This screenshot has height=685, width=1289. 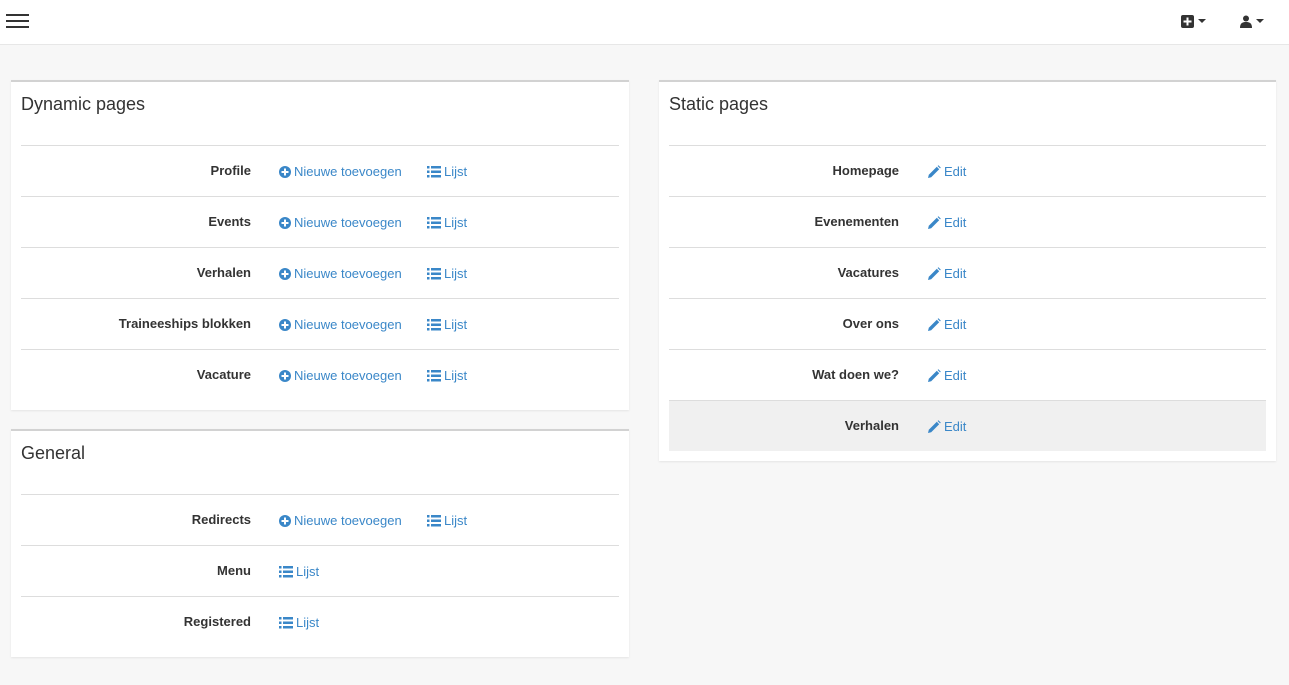 What do you see at coordinates (184, 323) in the screenshot?
I see `row-label: Traineeships blokken` at bounding box center [184, 323].